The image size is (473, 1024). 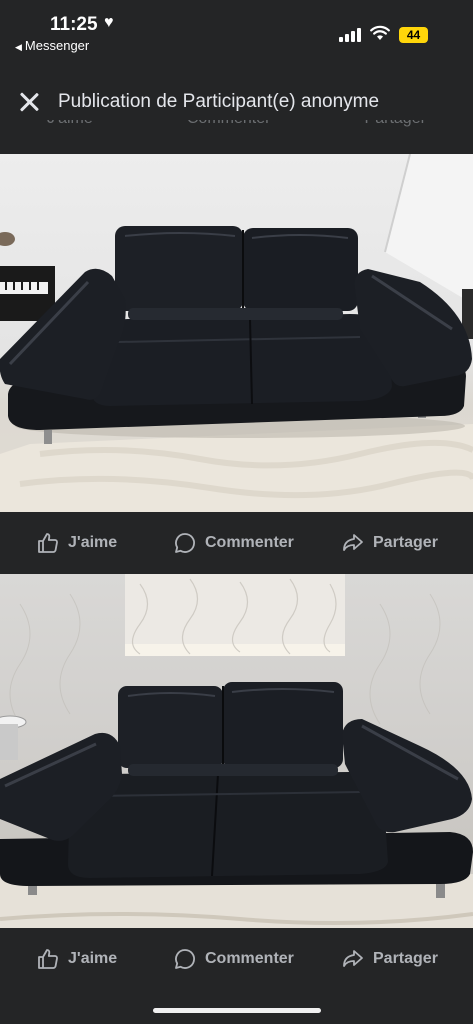 I want to click on page-title: Publication de Participant(e) anonyme, so click(x=219, y=101).